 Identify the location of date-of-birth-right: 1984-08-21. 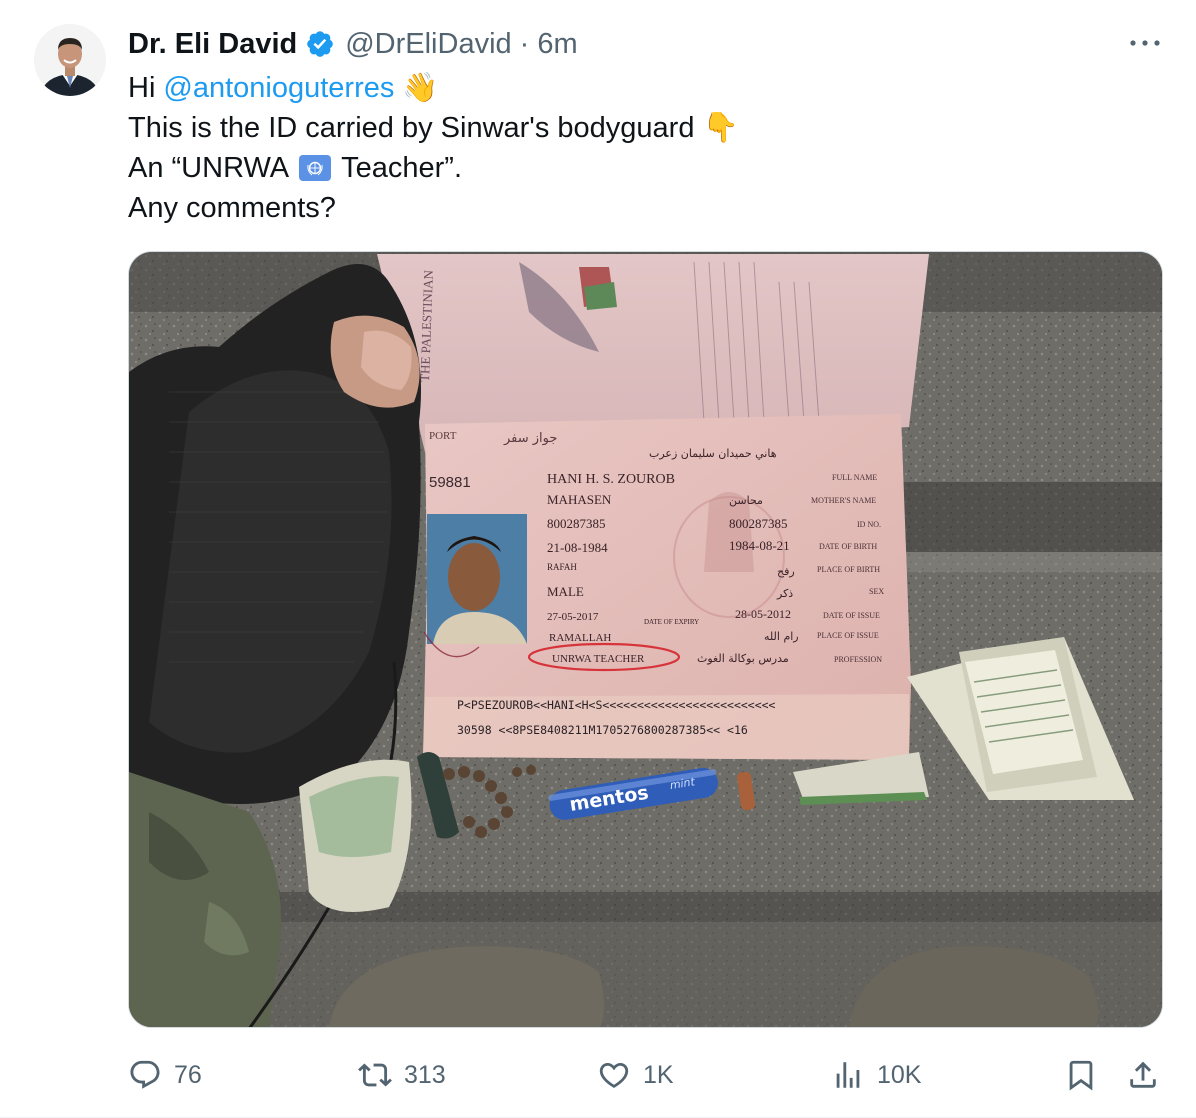
(759, 545).